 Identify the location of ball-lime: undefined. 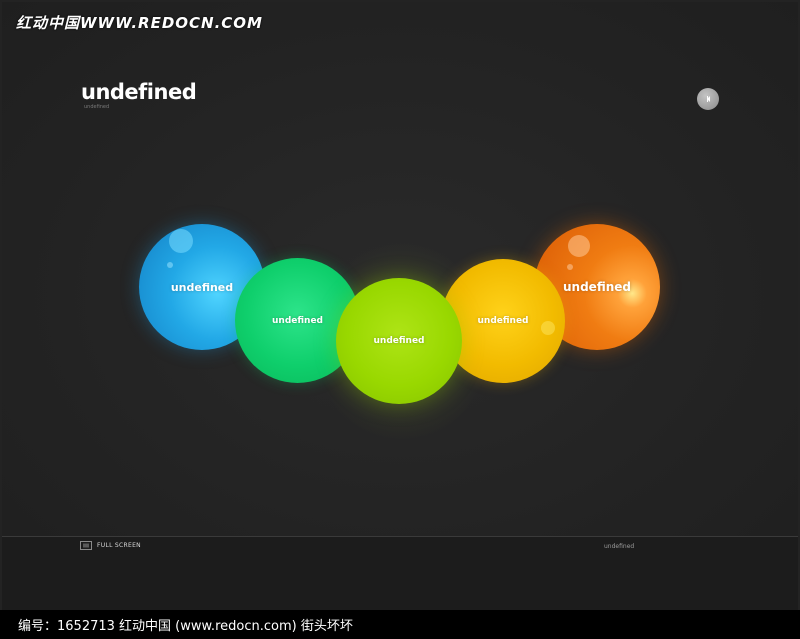
(399, 341).